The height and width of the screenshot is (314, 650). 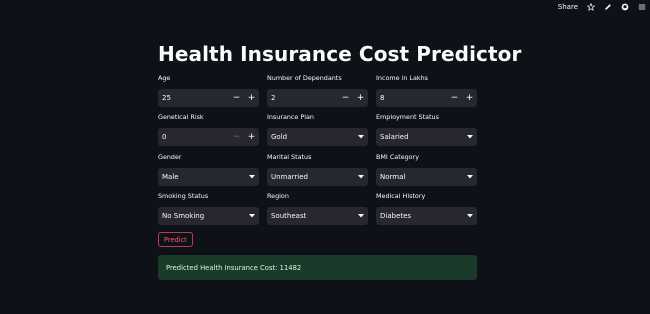 What do you see at coordinates (345, 98) in the screenshot?
I see `dependants-decrement-button: −` at bounding box center [345, 98].